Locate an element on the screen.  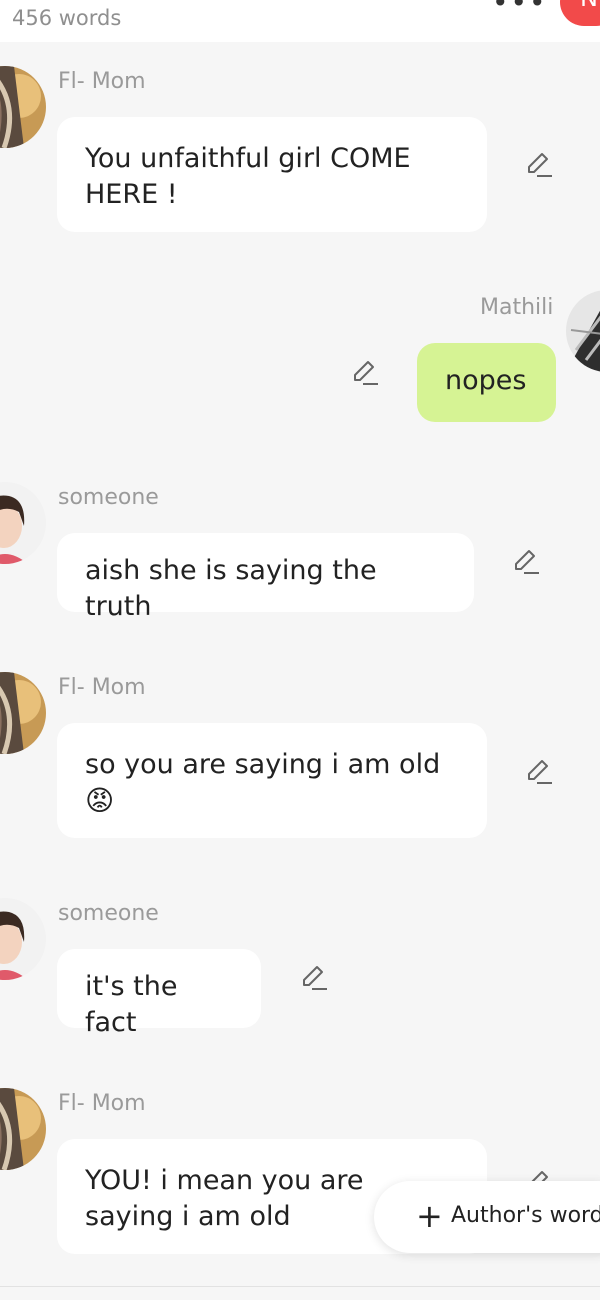
top-bar: 456 words ••• N is located at coordinates (300, 21).